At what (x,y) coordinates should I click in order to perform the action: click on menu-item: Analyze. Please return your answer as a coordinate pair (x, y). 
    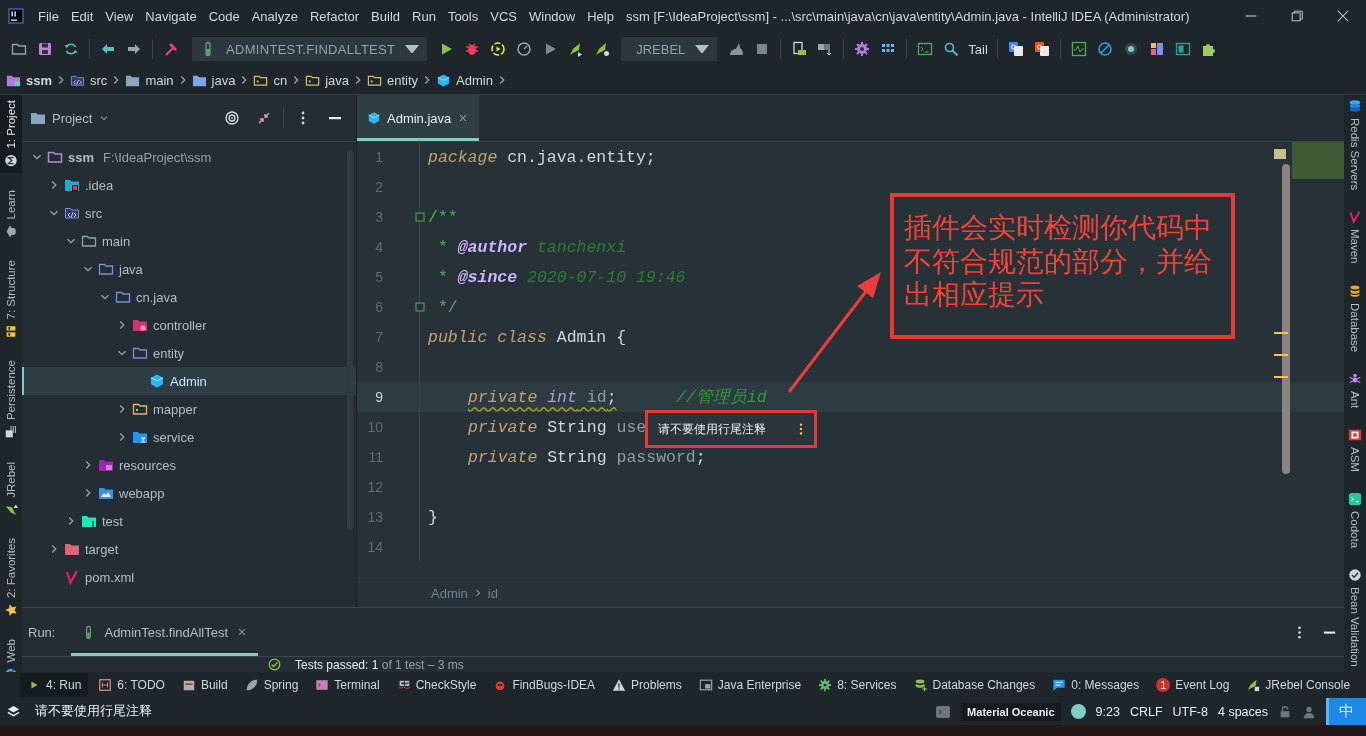
    Looking at the image, I should click on (274, 16).